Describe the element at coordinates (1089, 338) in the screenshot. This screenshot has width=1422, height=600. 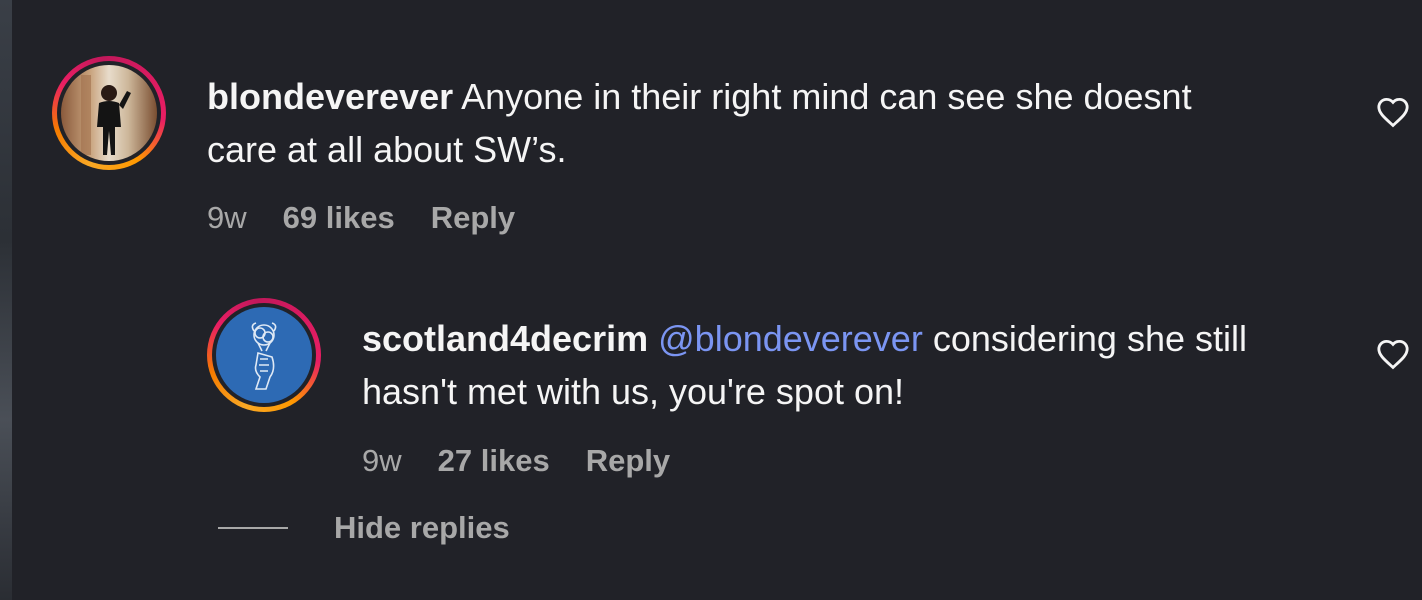
I see `reply-body-line1: considering she still` at that location.